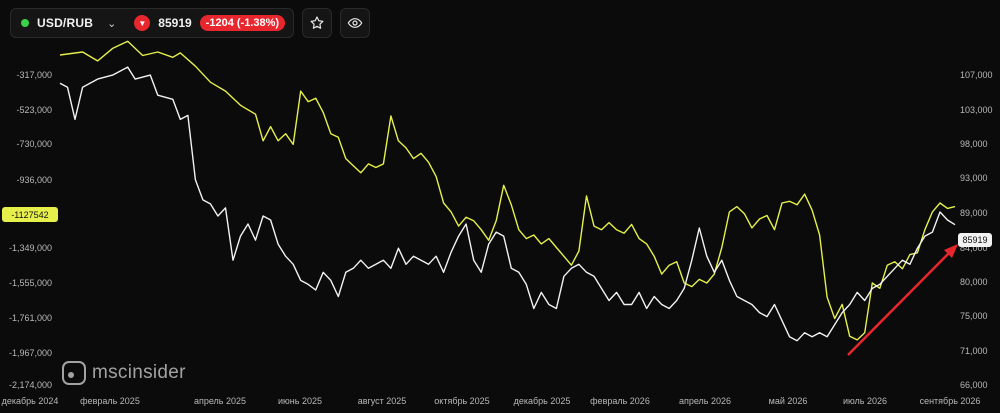 Image resolution: width=1000 pixels, height=413 pixels. Describe the element at coordinates (220, 401) in the screenshot. I see `x-tick-label: апрель 2025` at that location.